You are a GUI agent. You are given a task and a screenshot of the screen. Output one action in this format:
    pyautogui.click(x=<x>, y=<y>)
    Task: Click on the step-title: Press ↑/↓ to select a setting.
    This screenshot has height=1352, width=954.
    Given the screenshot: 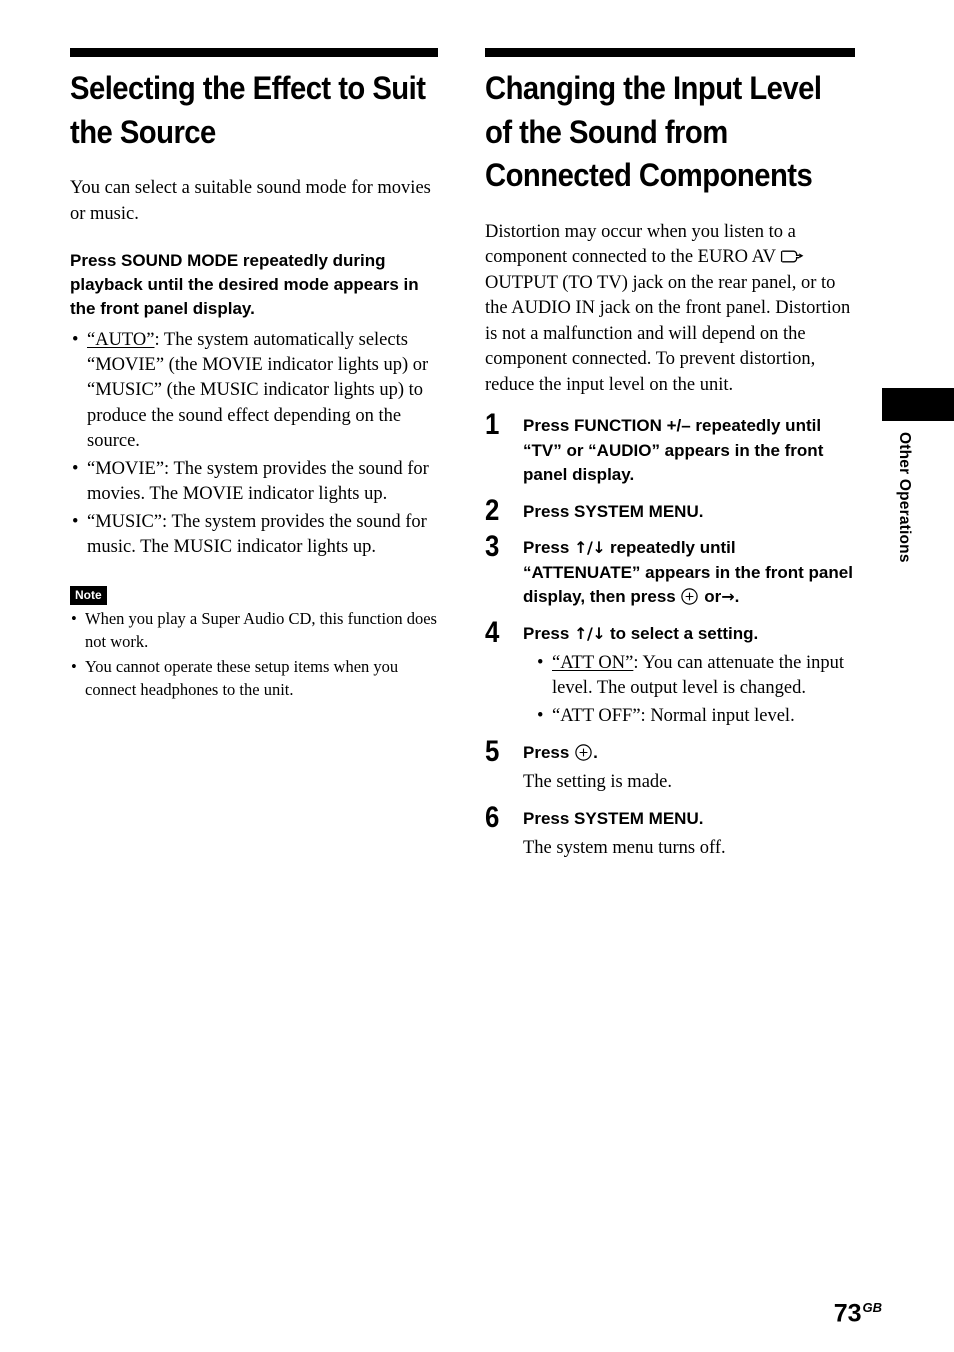 What is the action you would take?
    pyautogui.click(x=689, y=634)
    